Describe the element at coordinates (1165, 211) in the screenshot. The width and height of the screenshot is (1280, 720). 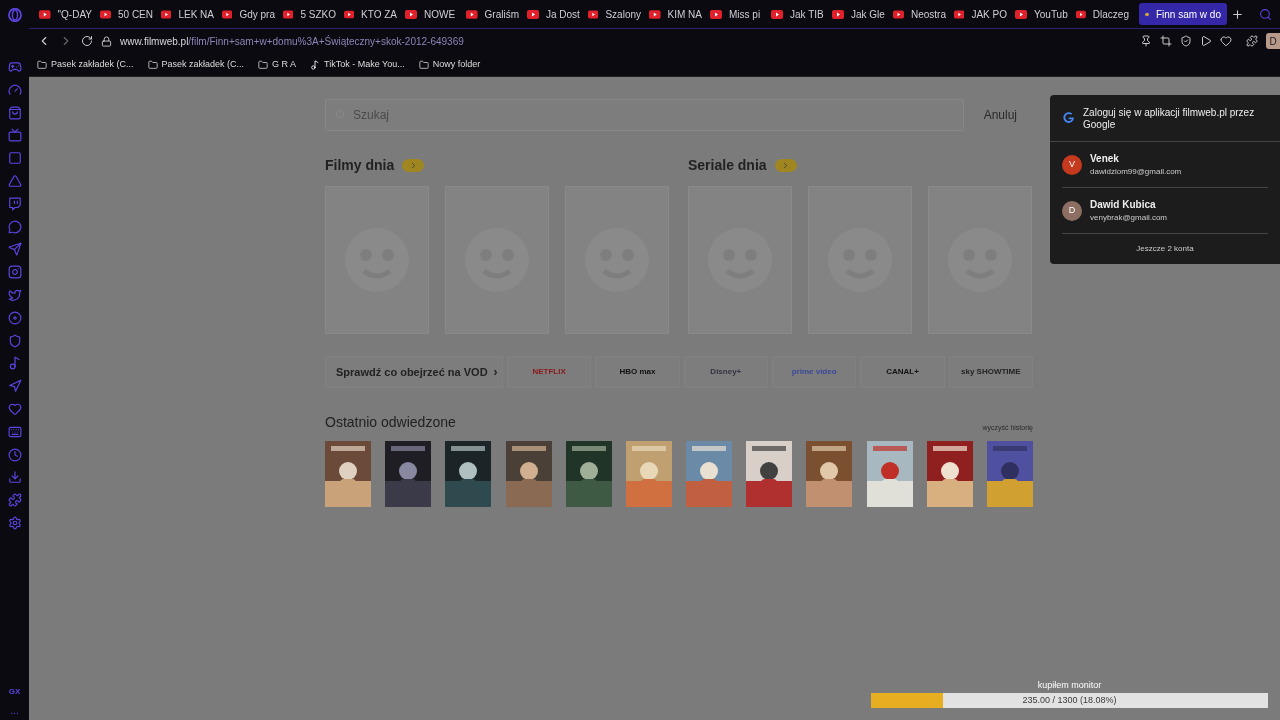
I see `account-row: D Dawid Kubica venybrak@gmail.com` at that location.